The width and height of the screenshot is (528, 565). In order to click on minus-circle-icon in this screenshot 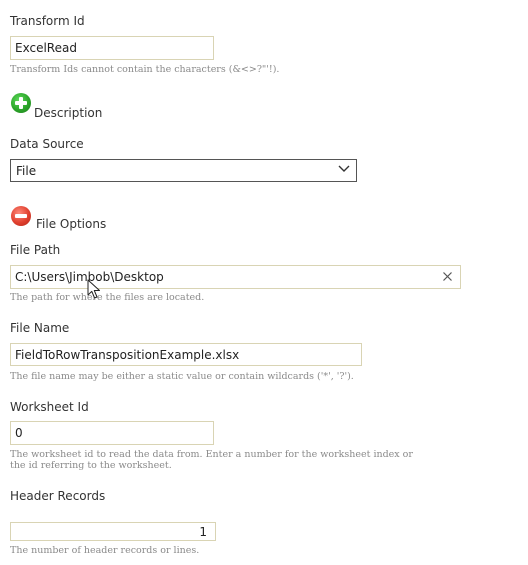, I will do `click(21, 216)`.